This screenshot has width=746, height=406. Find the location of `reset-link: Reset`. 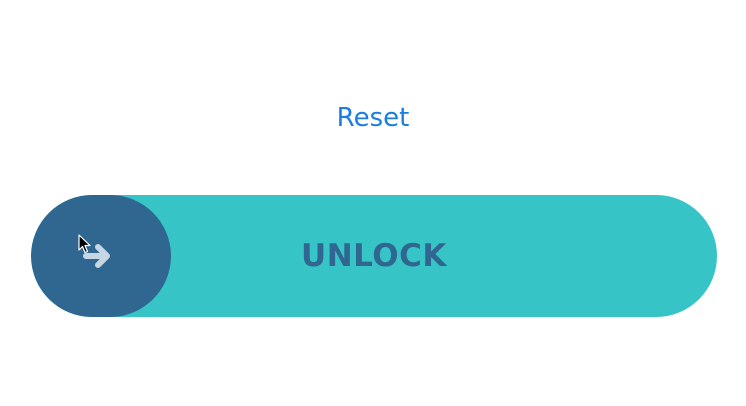

reset-link: Reset is located at coordinates (373, 118).